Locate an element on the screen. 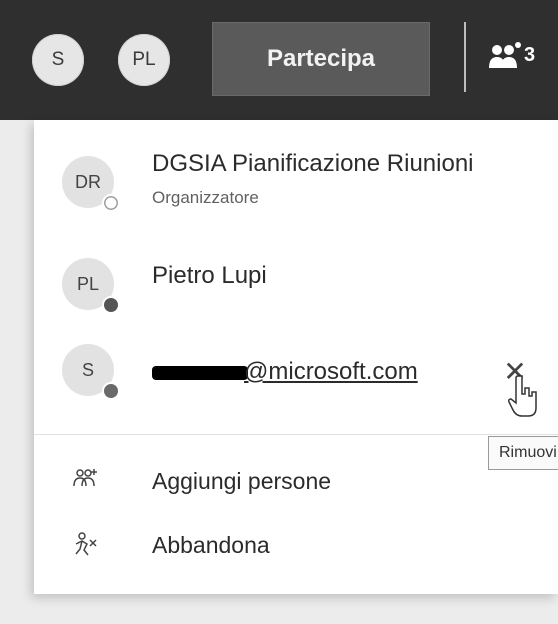  participant-role: Organizzatore is located at coordinates (205, 197).